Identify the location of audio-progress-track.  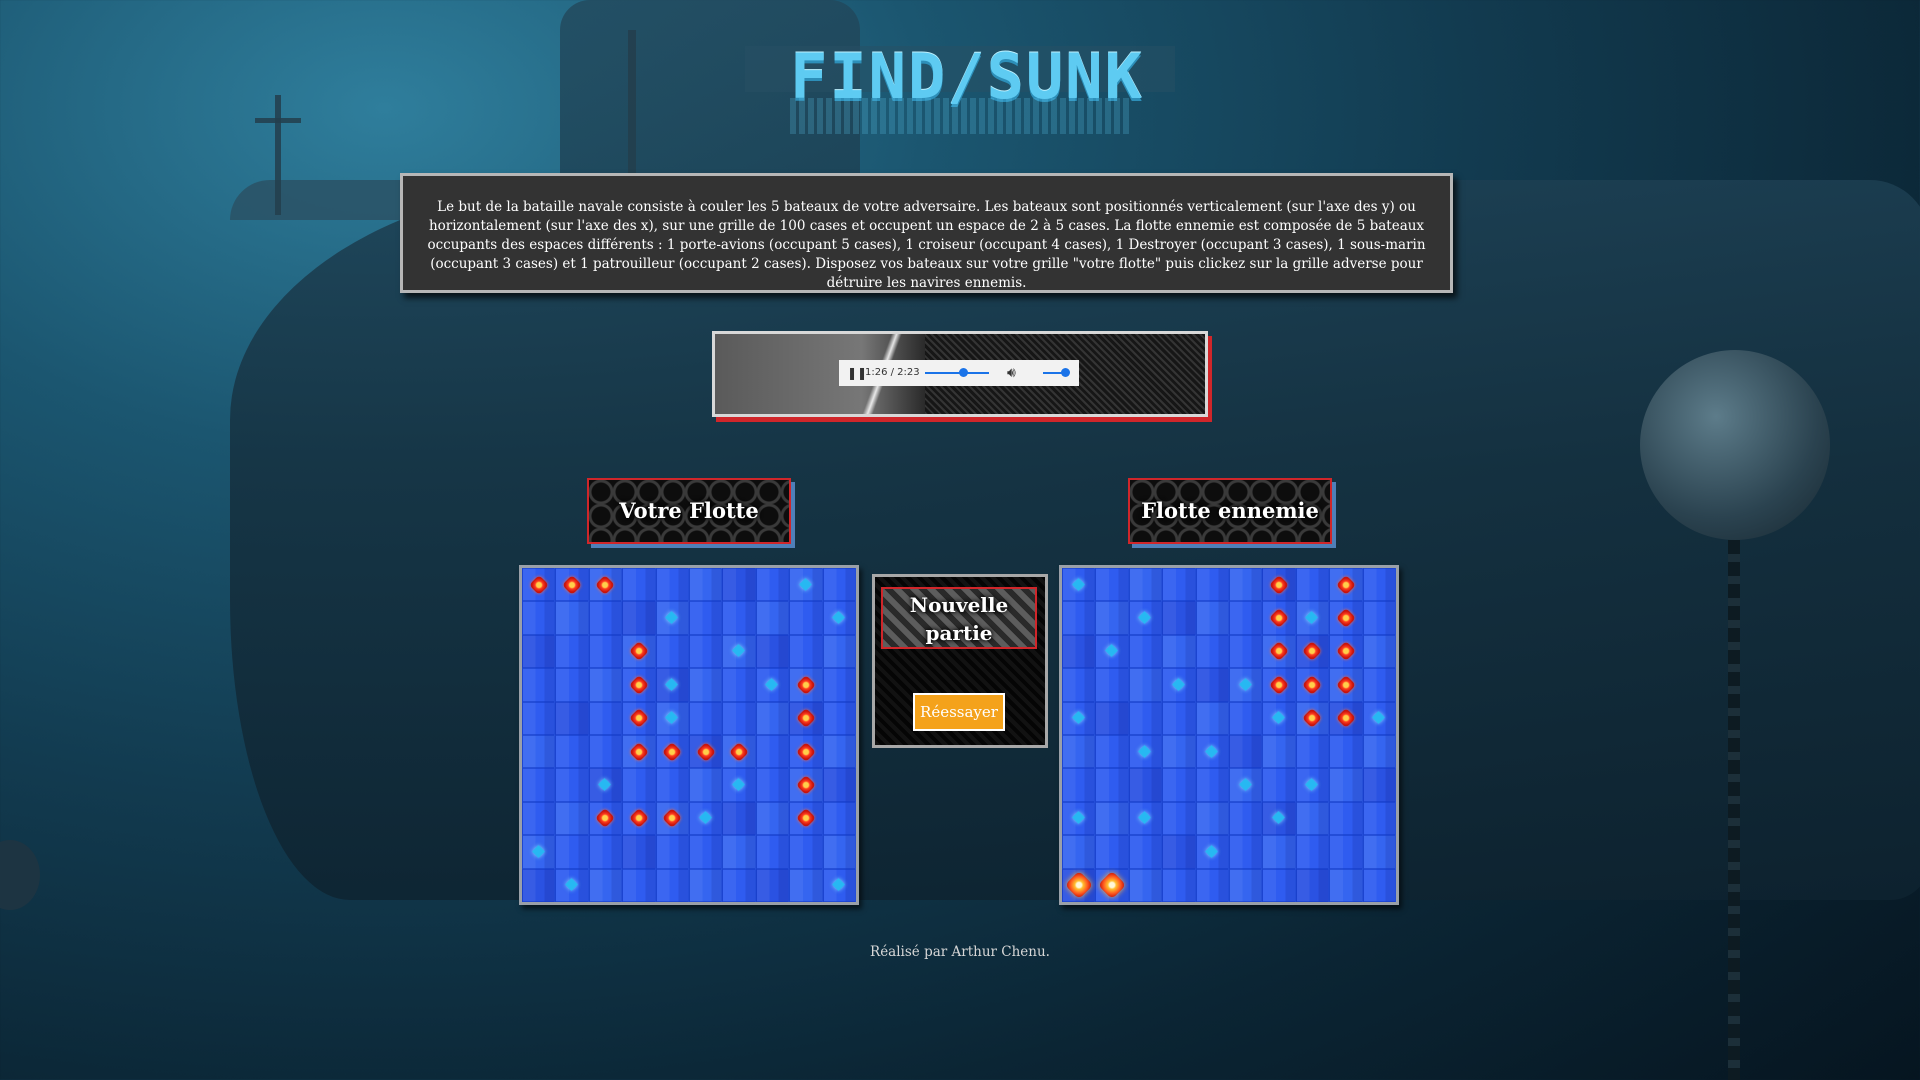
(957, 373).